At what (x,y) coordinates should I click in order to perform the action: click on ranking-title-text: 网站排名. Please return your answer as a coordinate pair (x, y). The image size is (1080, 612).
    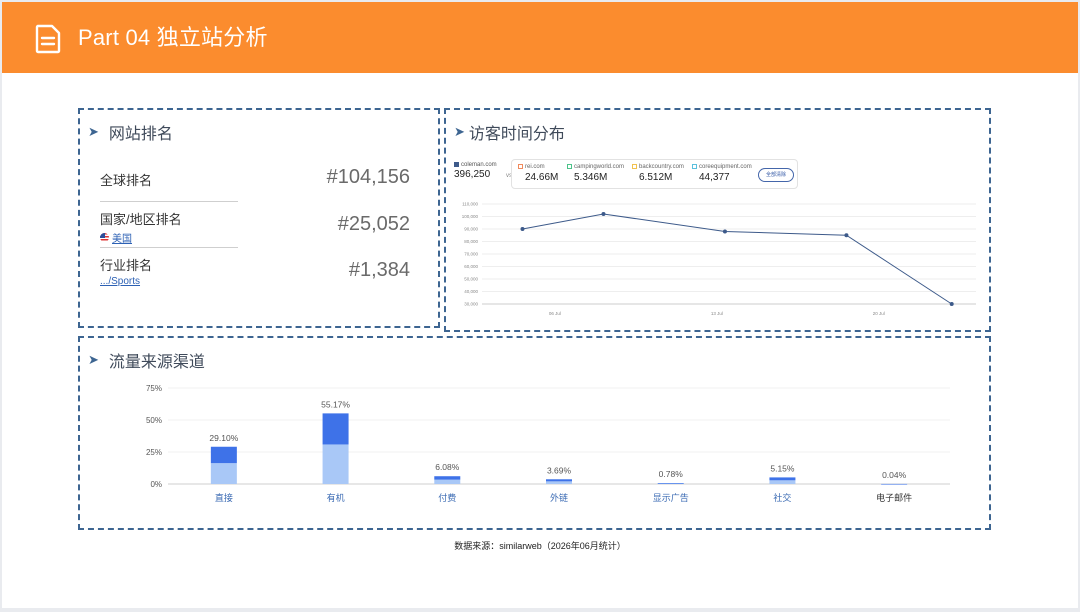
    Looking at the image, I should click on (140, 134).